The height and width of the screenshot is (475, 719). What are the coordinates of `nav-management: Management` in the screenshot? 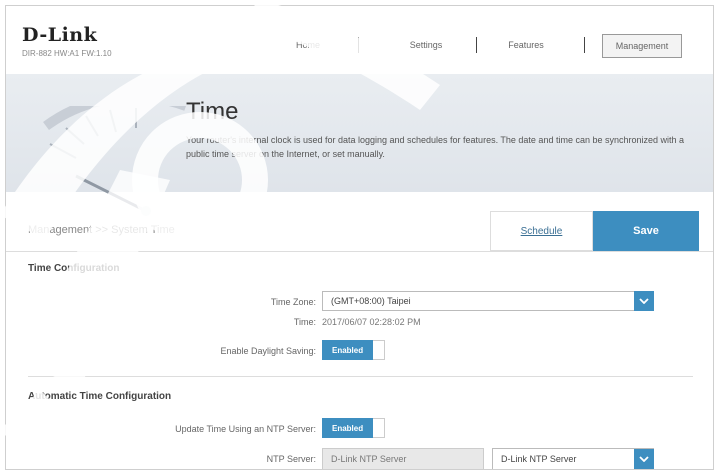 It's located at (642, 46).